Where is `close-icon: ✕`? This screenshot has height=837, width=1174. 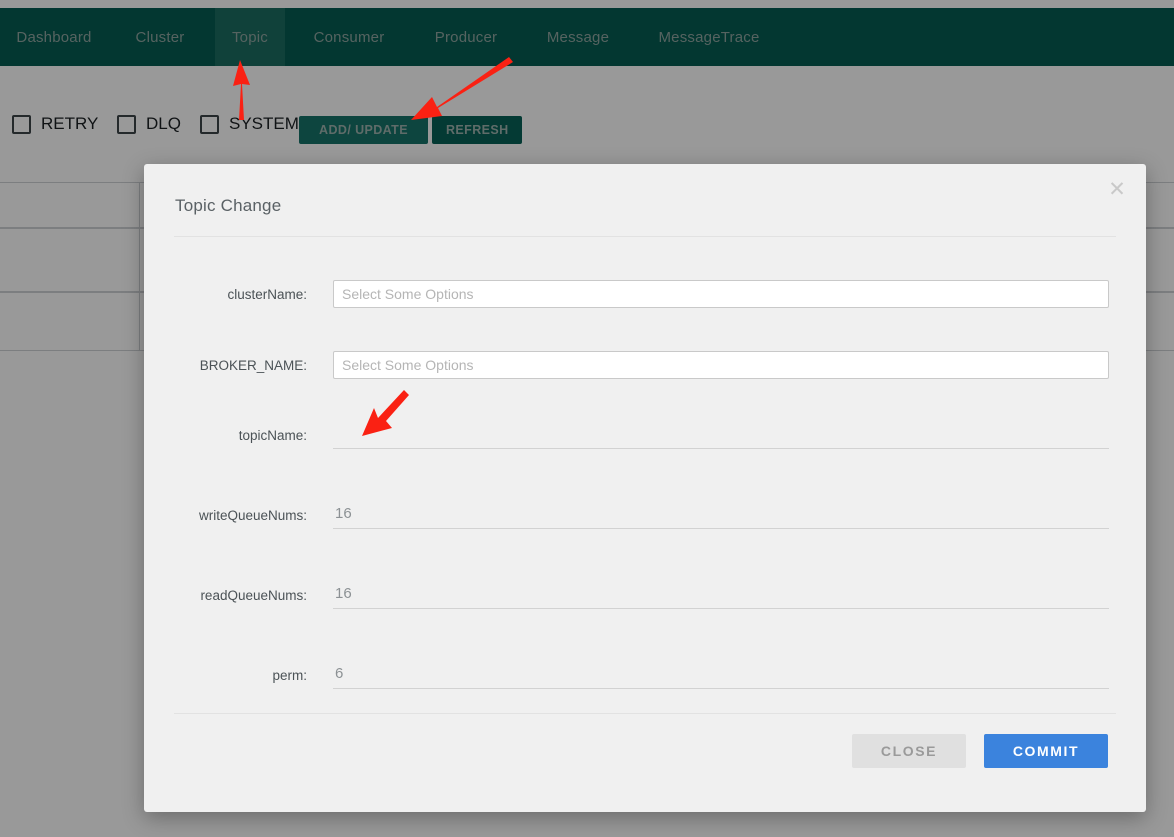
close-icon: ✕ is located at coordinates (1117, 189).